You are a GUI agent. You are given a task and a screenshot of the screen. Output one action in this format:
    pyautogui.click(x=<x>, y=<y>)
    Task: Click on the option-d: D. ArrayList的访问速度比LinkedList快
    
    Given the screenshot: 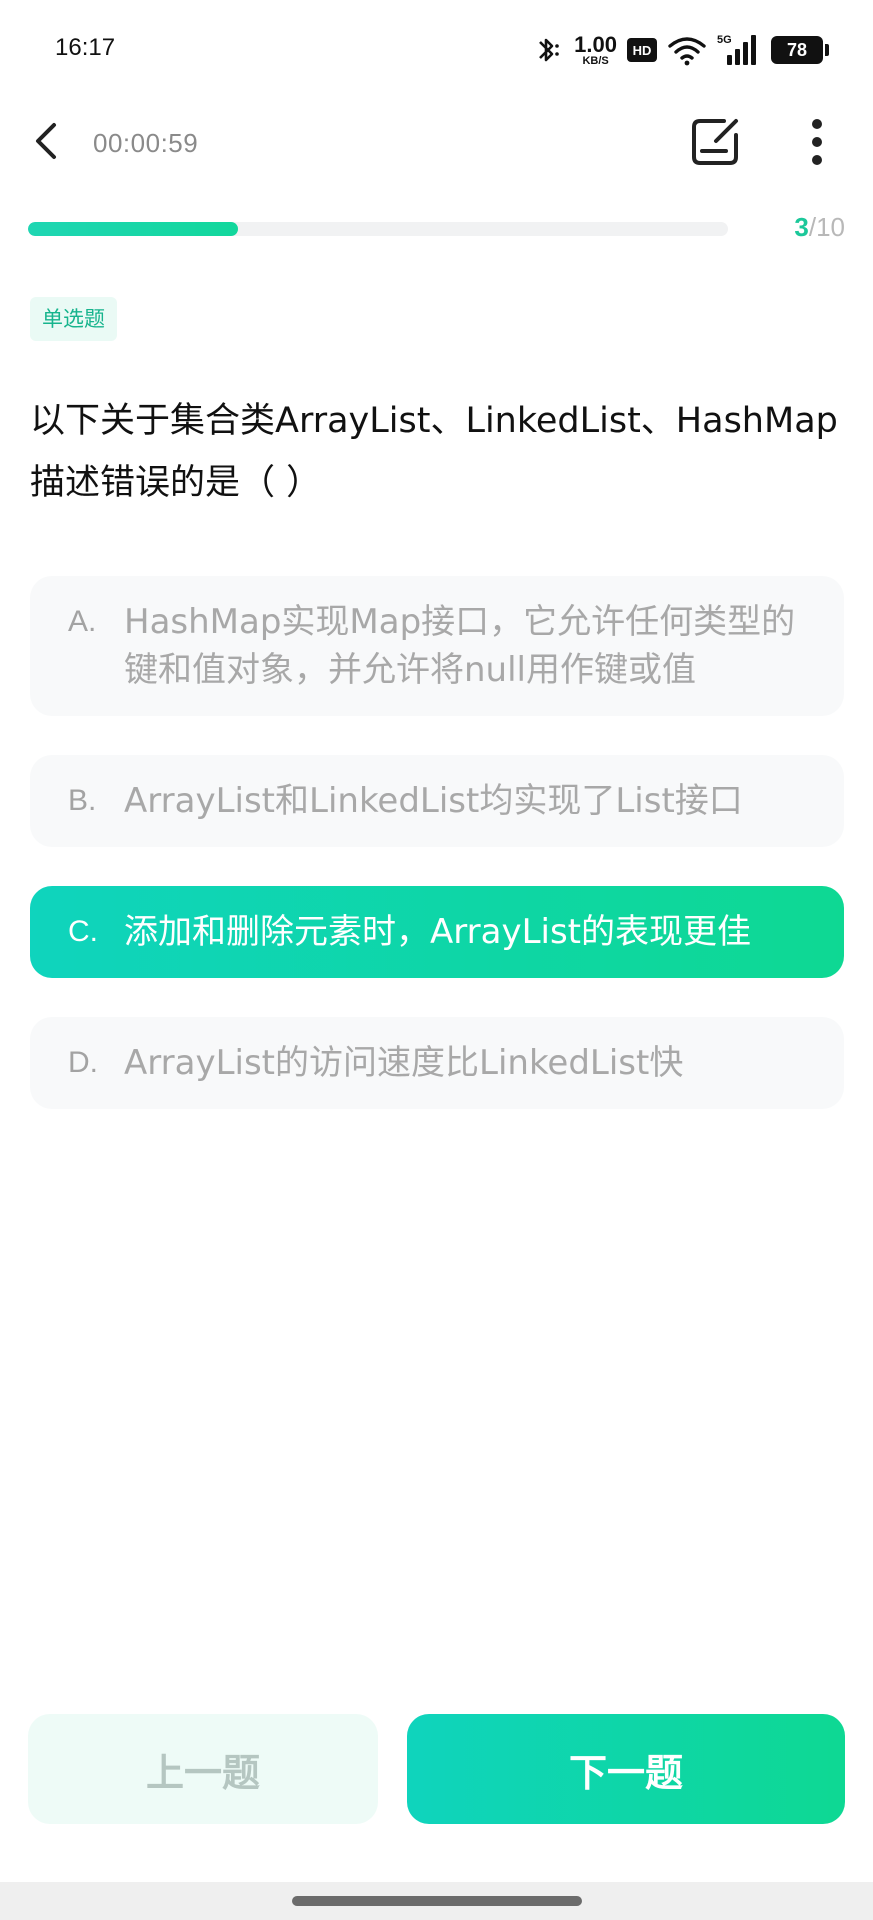 What is the action you would take?
    pyautogui.click(x=437, y=1063)
    